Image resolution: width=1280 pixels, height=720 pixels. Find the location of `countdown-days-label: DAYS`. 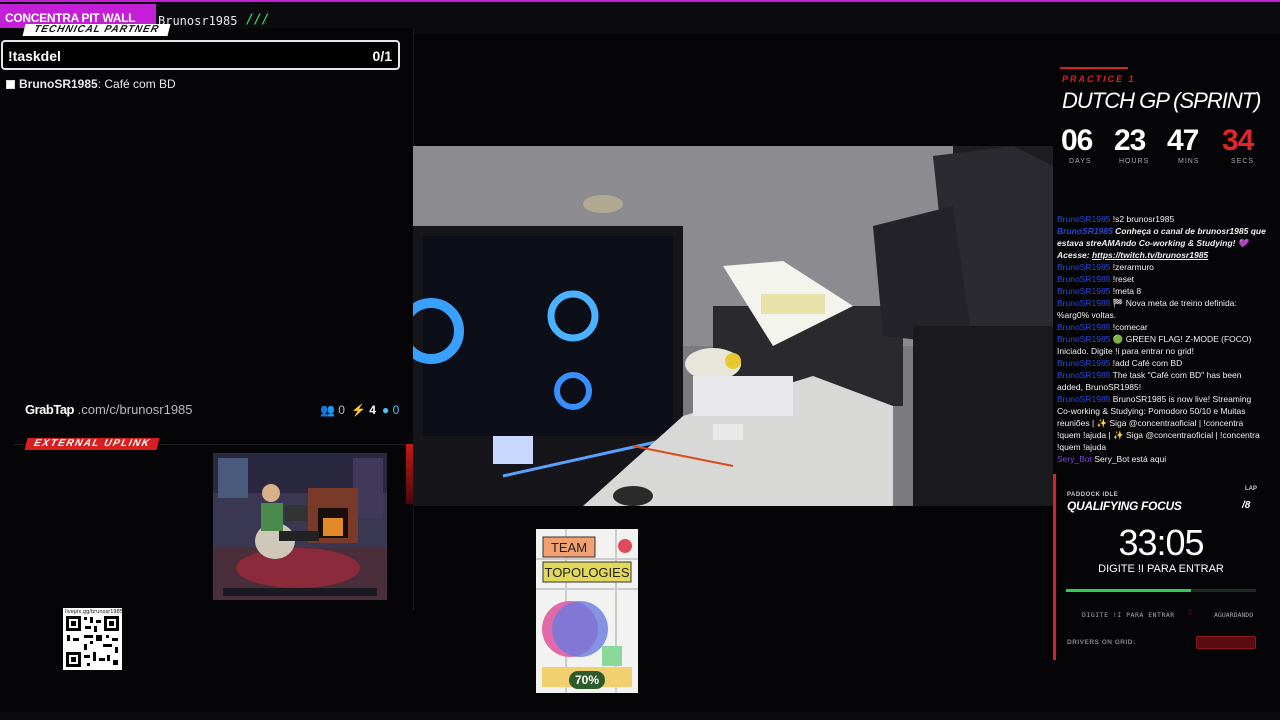

countdown-days-label: DAYS is located at coordinates (1080, 161).